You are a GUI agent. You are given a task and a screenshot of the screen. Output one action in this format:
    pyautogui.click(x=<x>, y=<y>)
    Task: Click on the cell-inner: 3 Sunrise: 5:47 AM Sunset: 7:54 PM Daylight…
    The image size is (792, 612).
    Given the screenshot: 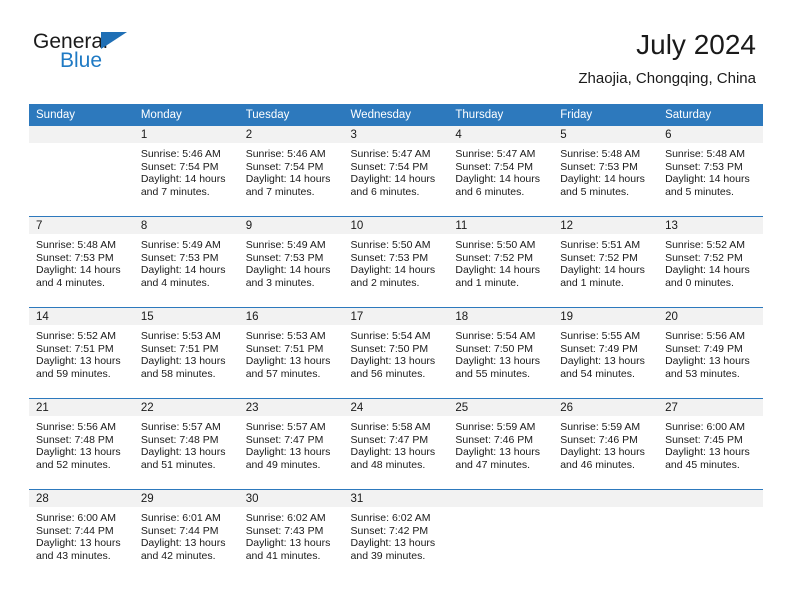 What is the action you would take?
    pyautogui.click(x=396, y=171)
    